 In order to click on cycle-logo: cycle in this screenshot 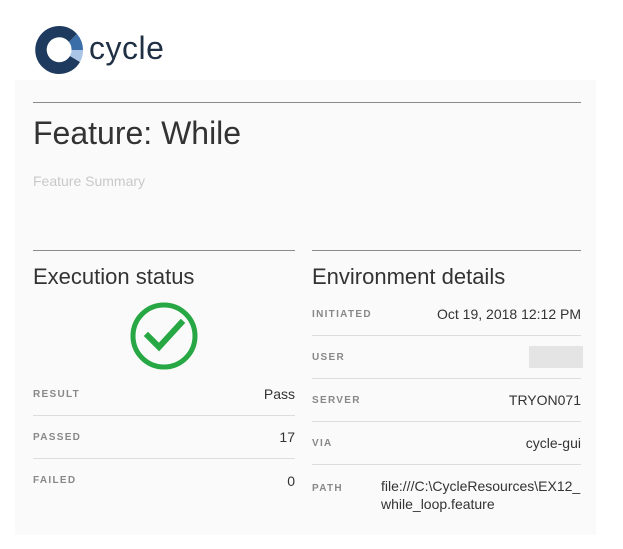, I will do `click(98, 50)`.